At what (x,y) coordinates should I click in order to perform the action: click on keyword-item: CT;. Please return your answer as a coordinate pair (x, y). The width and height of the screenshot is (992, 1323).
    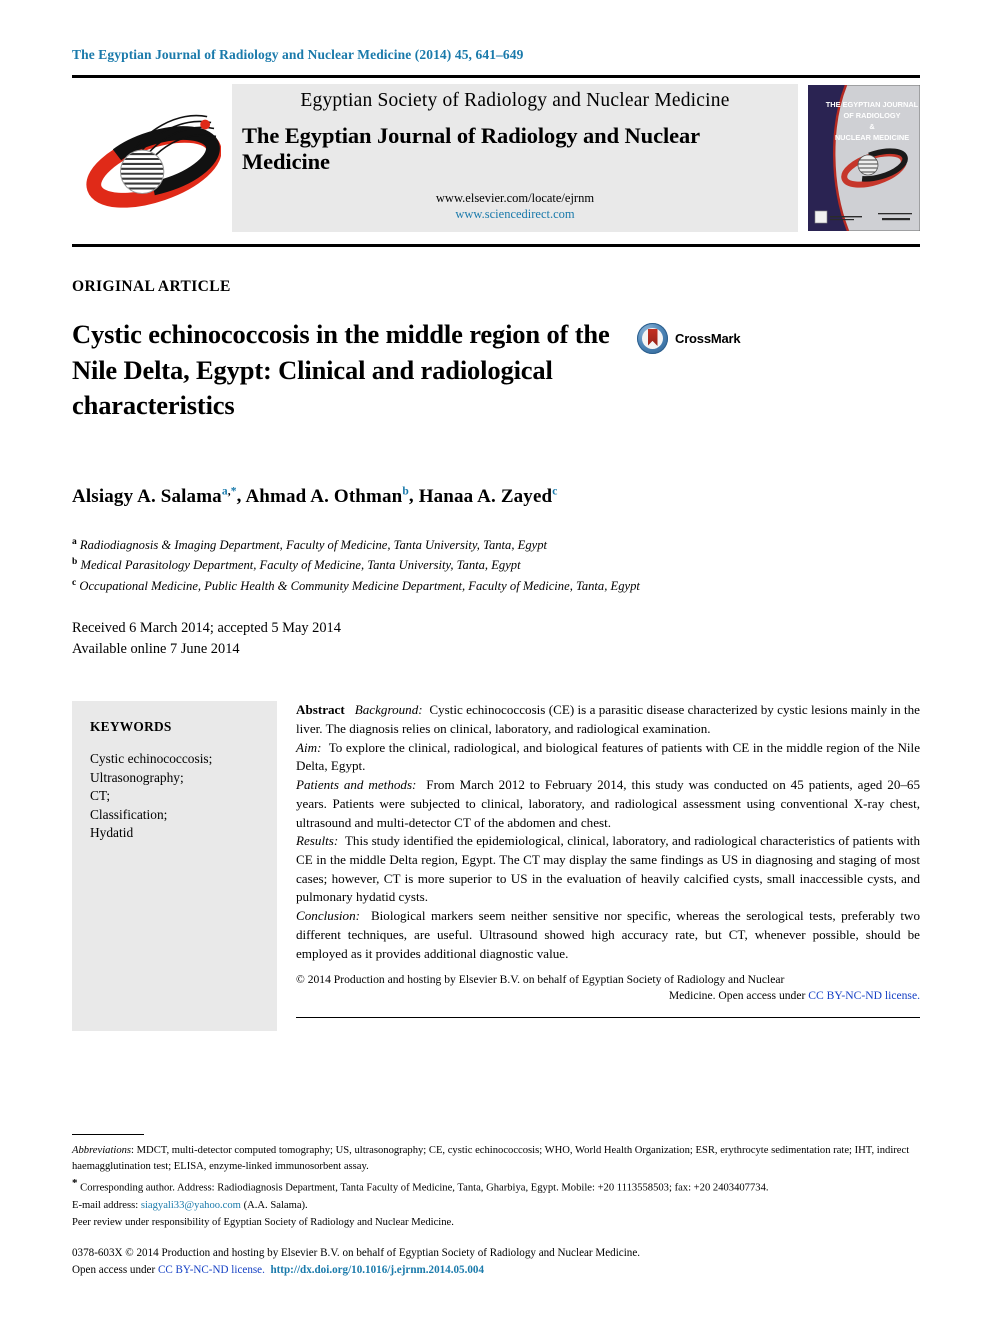
    Looking at the image, I should click on (100, 796).